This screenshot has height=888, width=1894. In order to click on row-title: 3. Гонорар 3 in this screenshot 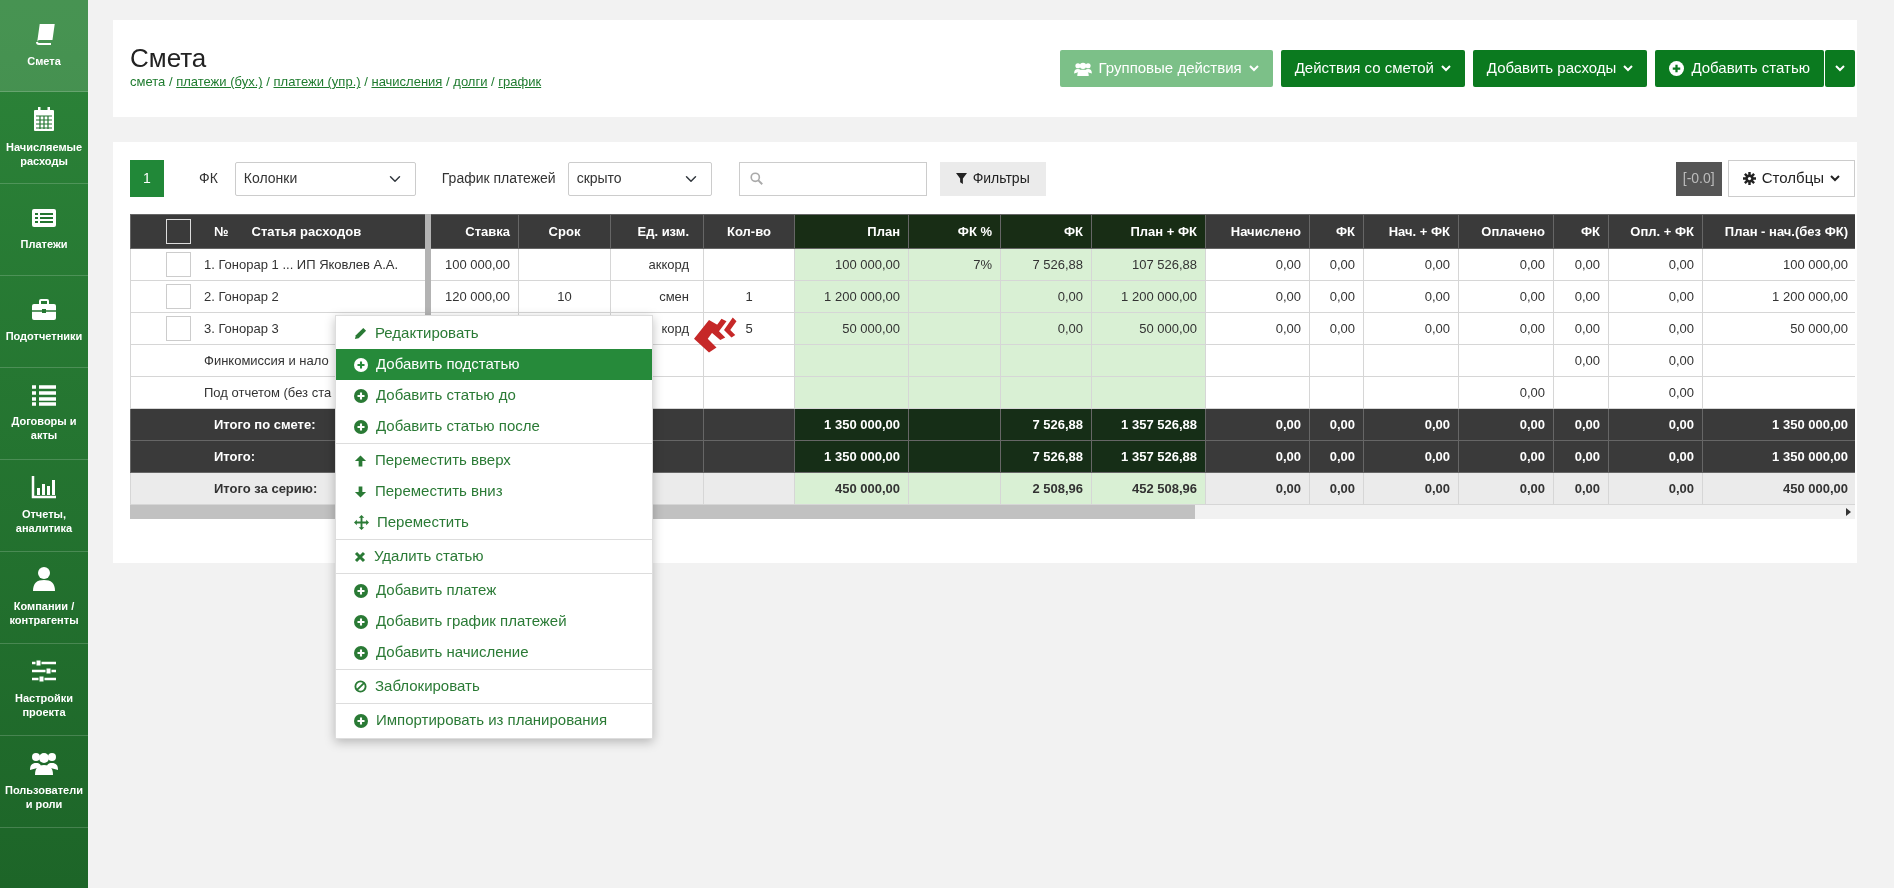, I will do `click(241, 328)`.